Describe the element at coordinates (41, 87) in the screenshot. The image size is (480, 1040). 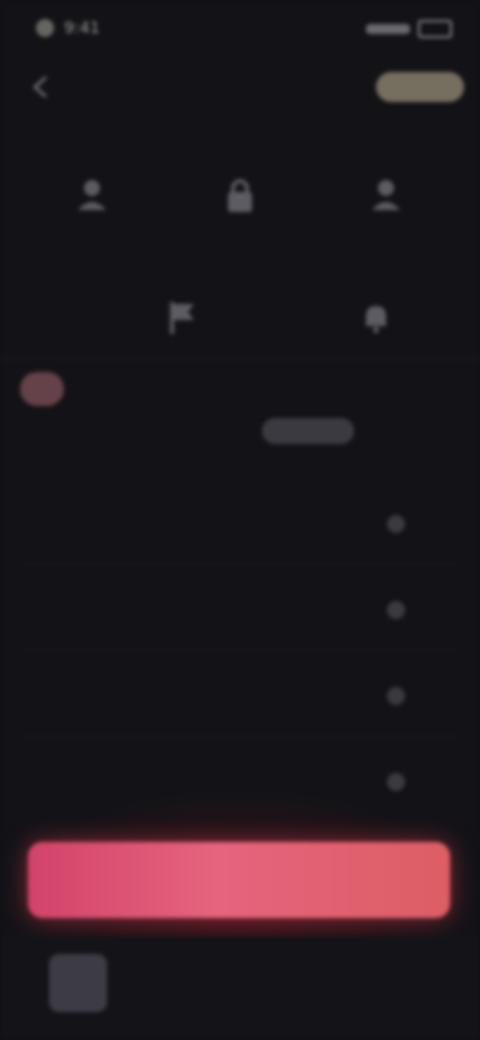
I see `back-icon` at that location.